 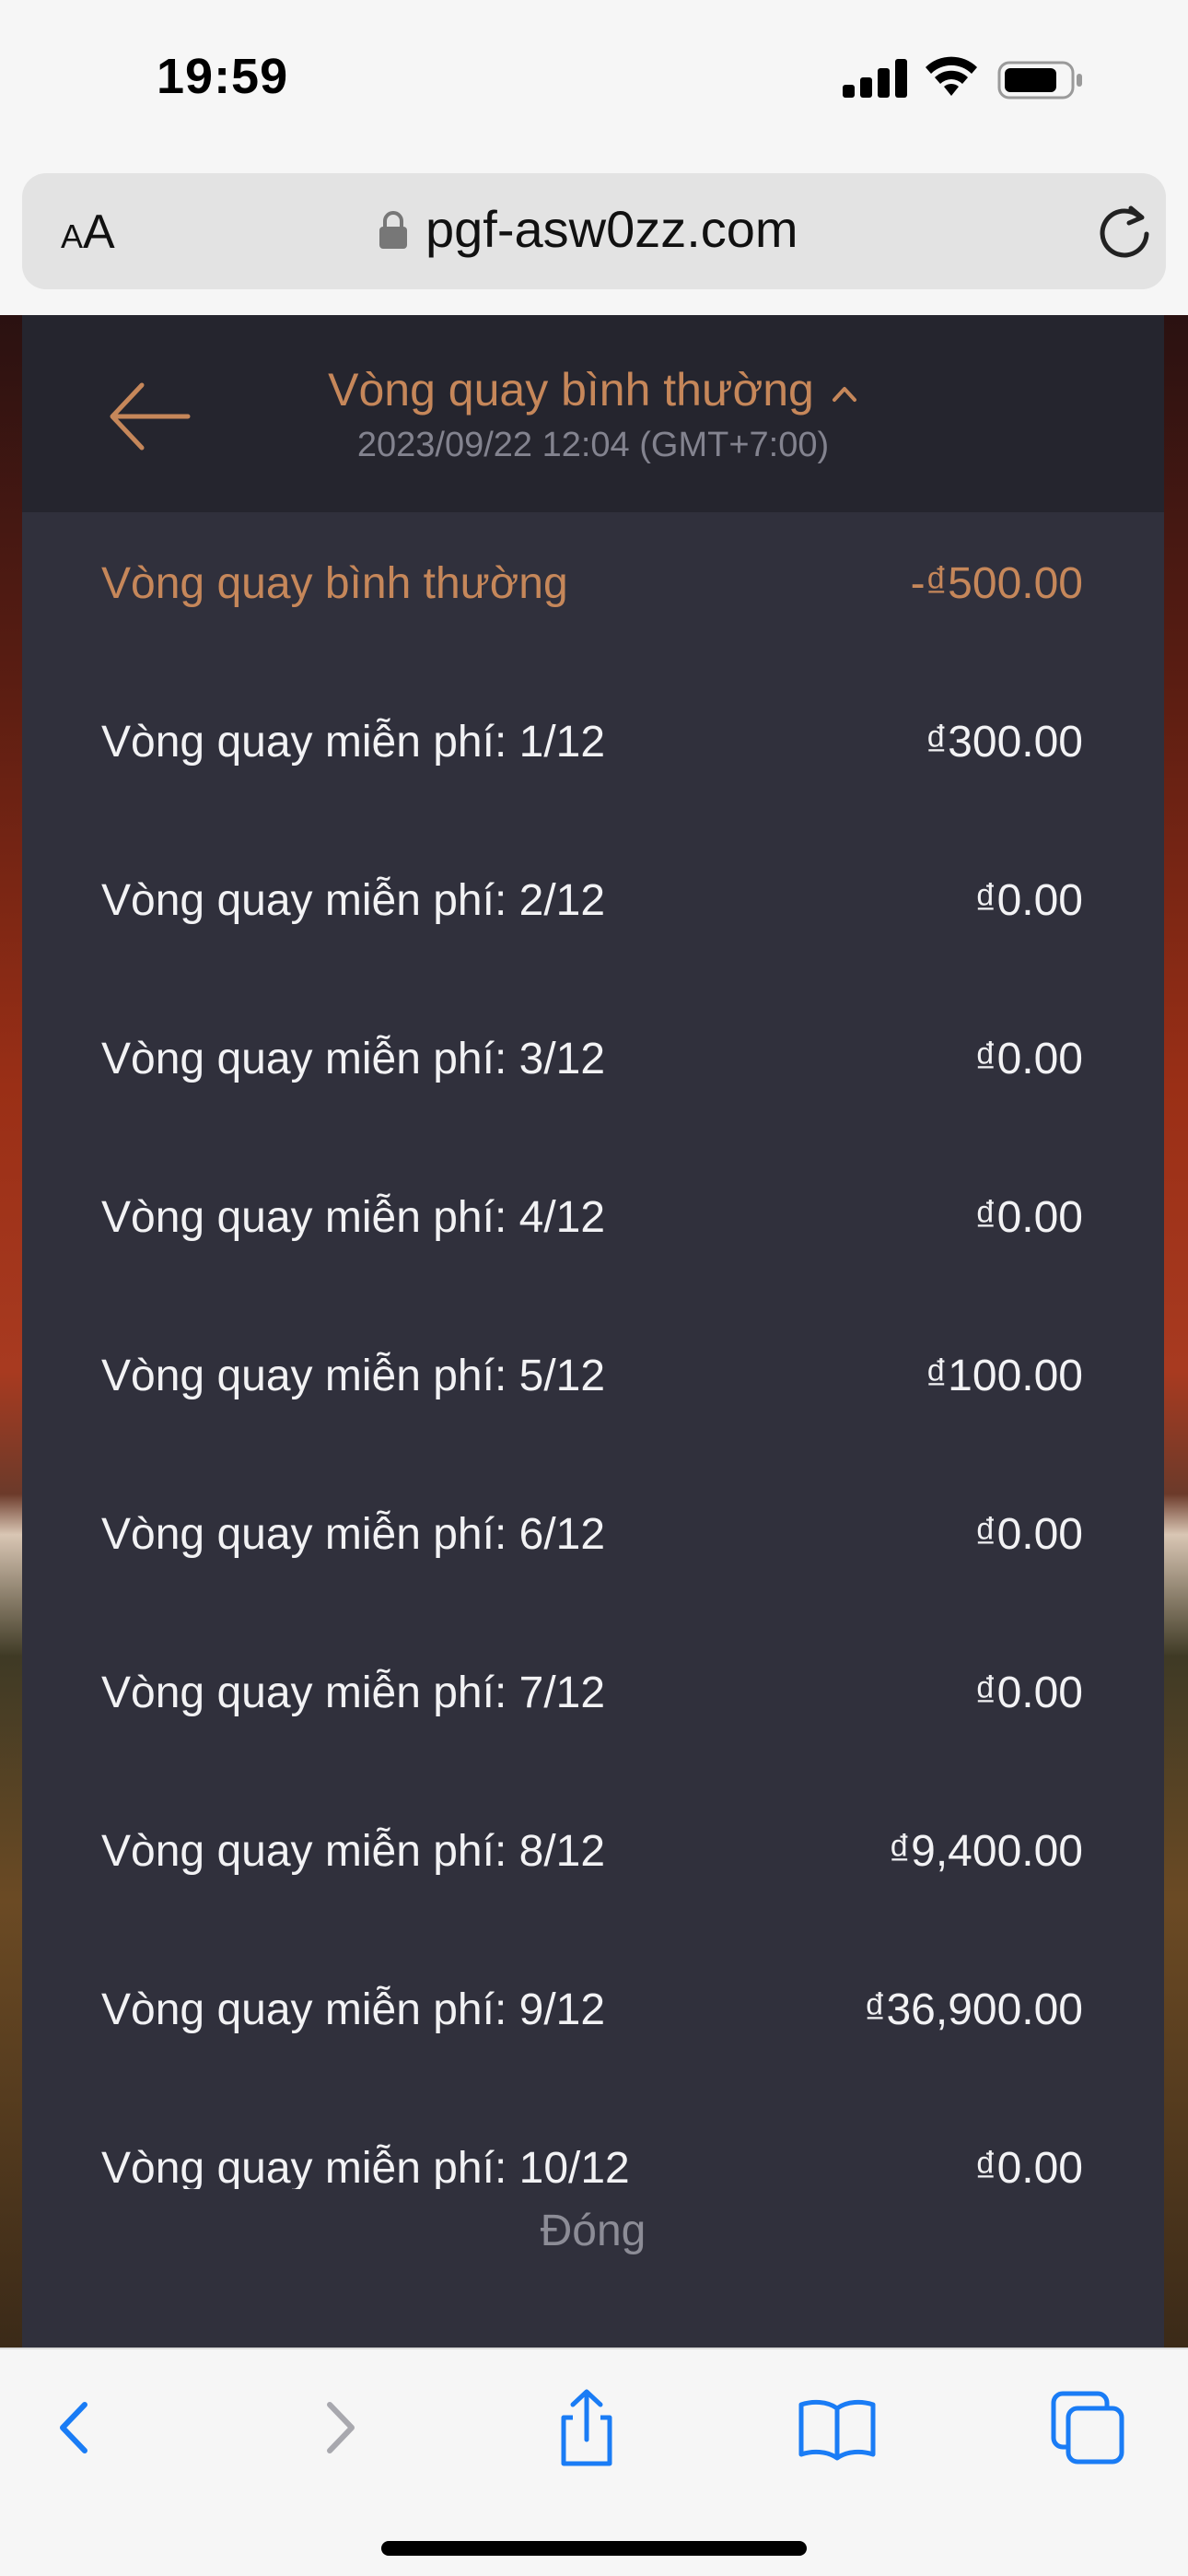 I want to click on lock-icon, so click(x=393, y=230).